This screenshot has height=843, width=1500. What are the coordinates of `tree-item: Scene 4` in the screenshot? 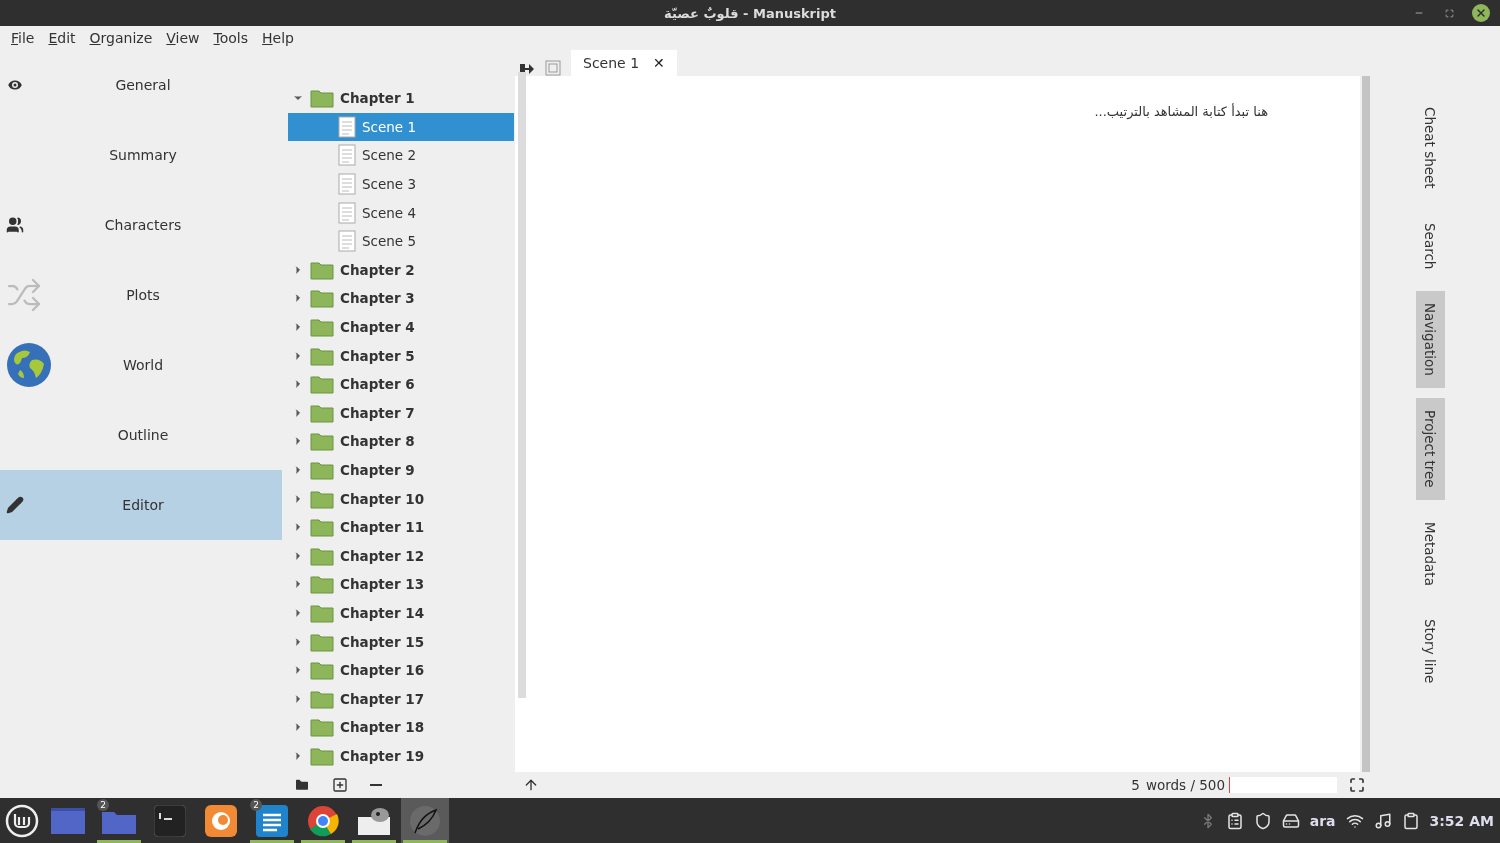 It's located at (401, 212).